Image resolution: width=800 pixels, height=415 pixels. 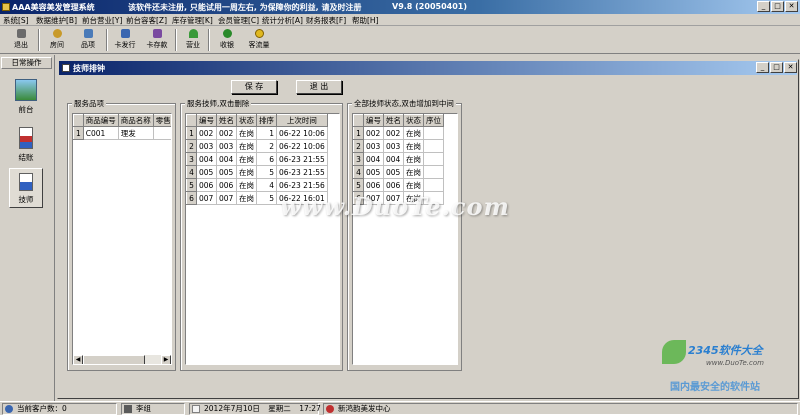 What do you see at coordinates (791, 6) in the screenshot?
I see `close-button: ✕` at bounding box center [791, 6].